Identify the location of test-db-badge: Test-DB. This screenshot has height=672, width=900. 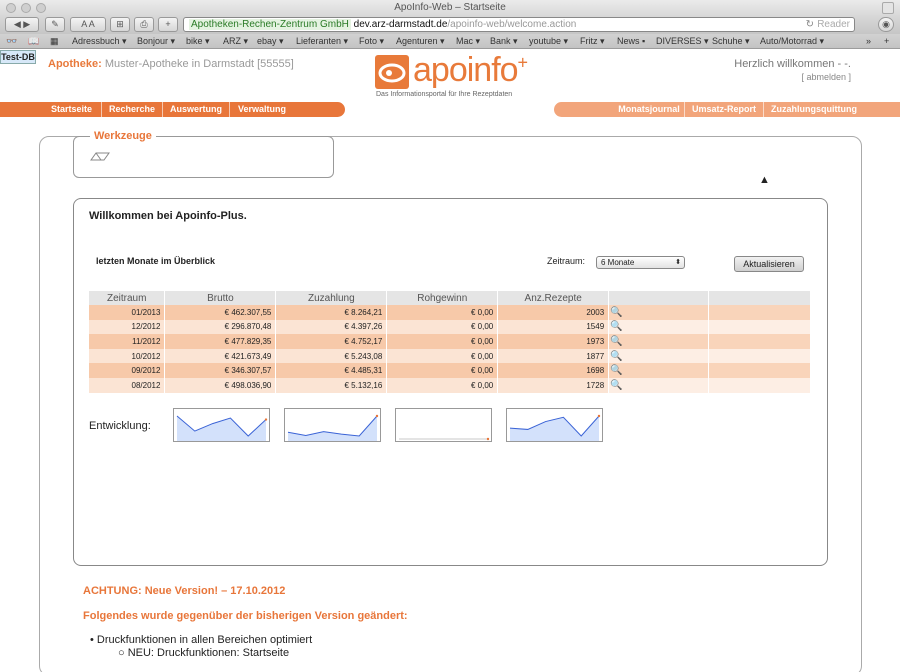
(18, 57).